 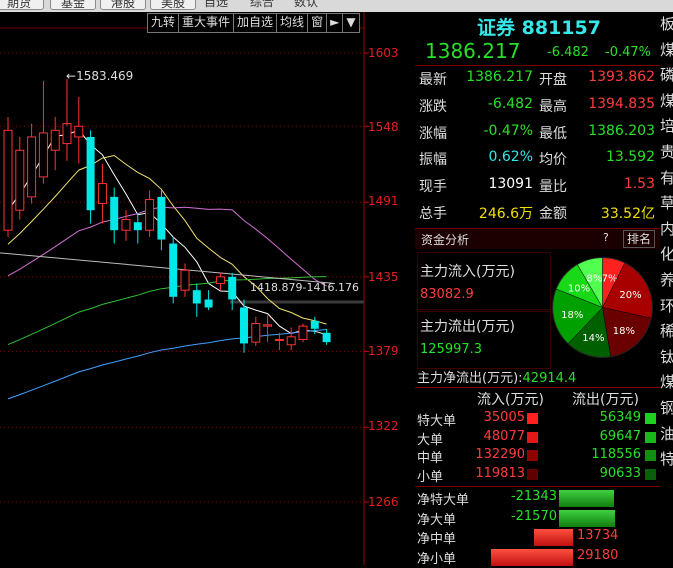 What do you see at coordinates (216, 6) in the screenshot?
I see `tab-watchlist: 自选` at bounding box center [216, 6].